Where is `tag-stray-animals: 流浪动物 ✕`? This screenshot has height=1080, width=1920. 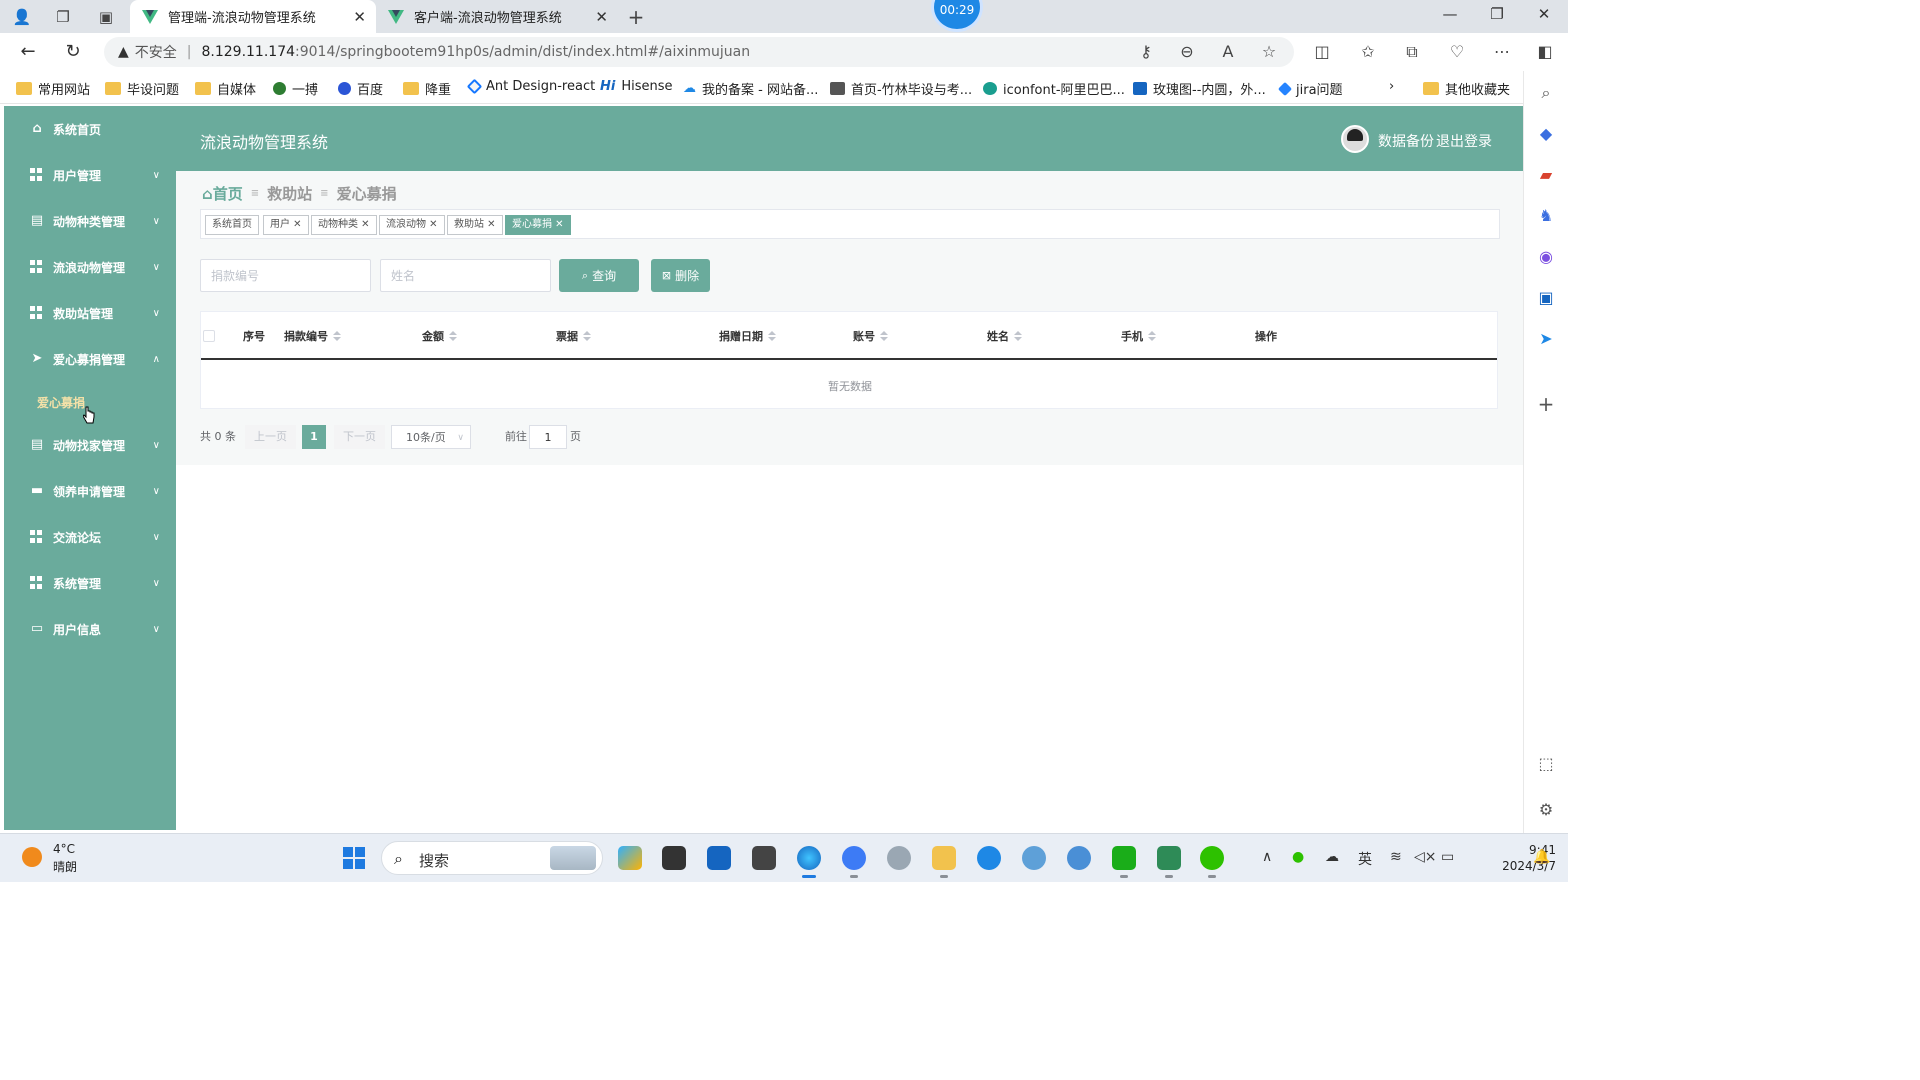 tag-stray-animals: 流浪动物 ✕ is located at coordinates (412, 225).